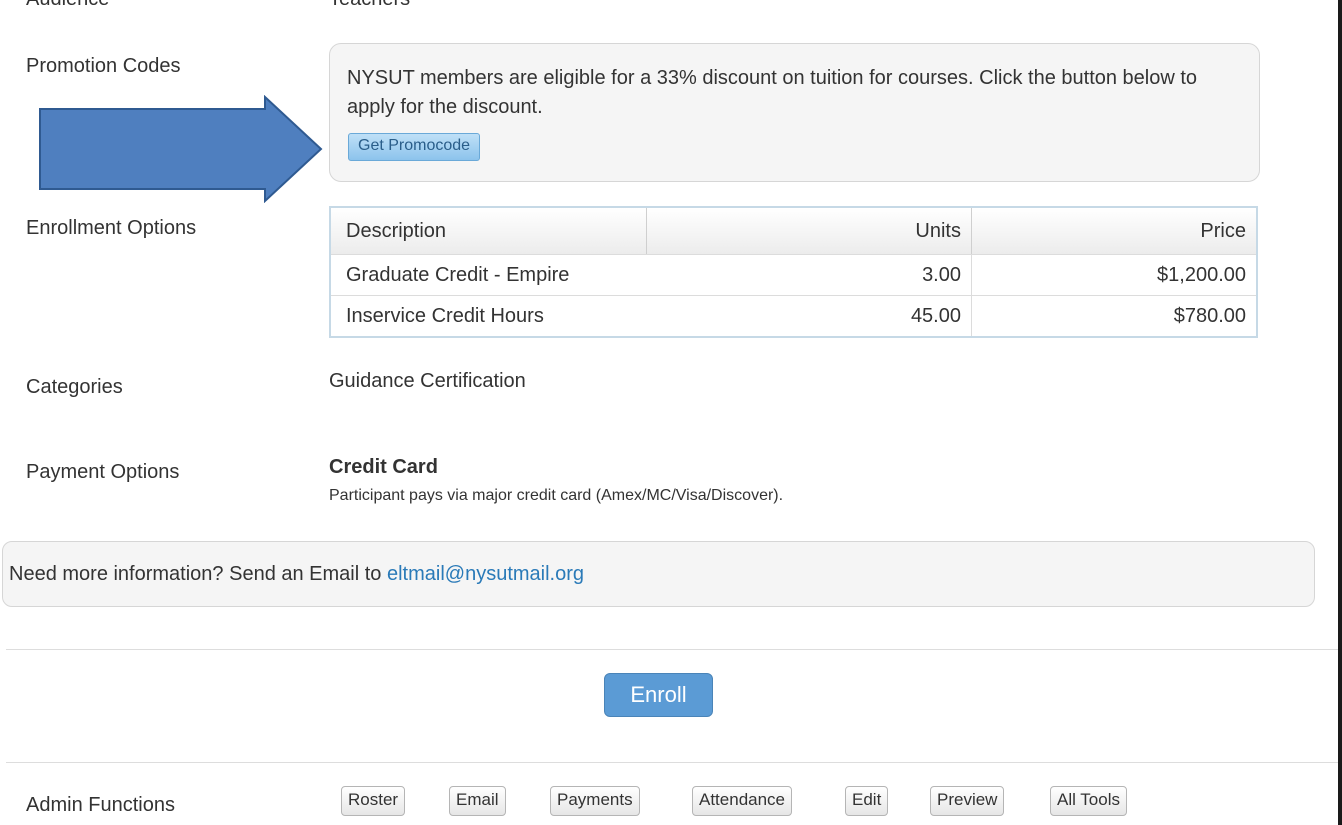 This screenshot has height=825, width=1342. I want to click on attendance-button: Attendance, so click(742, 801).